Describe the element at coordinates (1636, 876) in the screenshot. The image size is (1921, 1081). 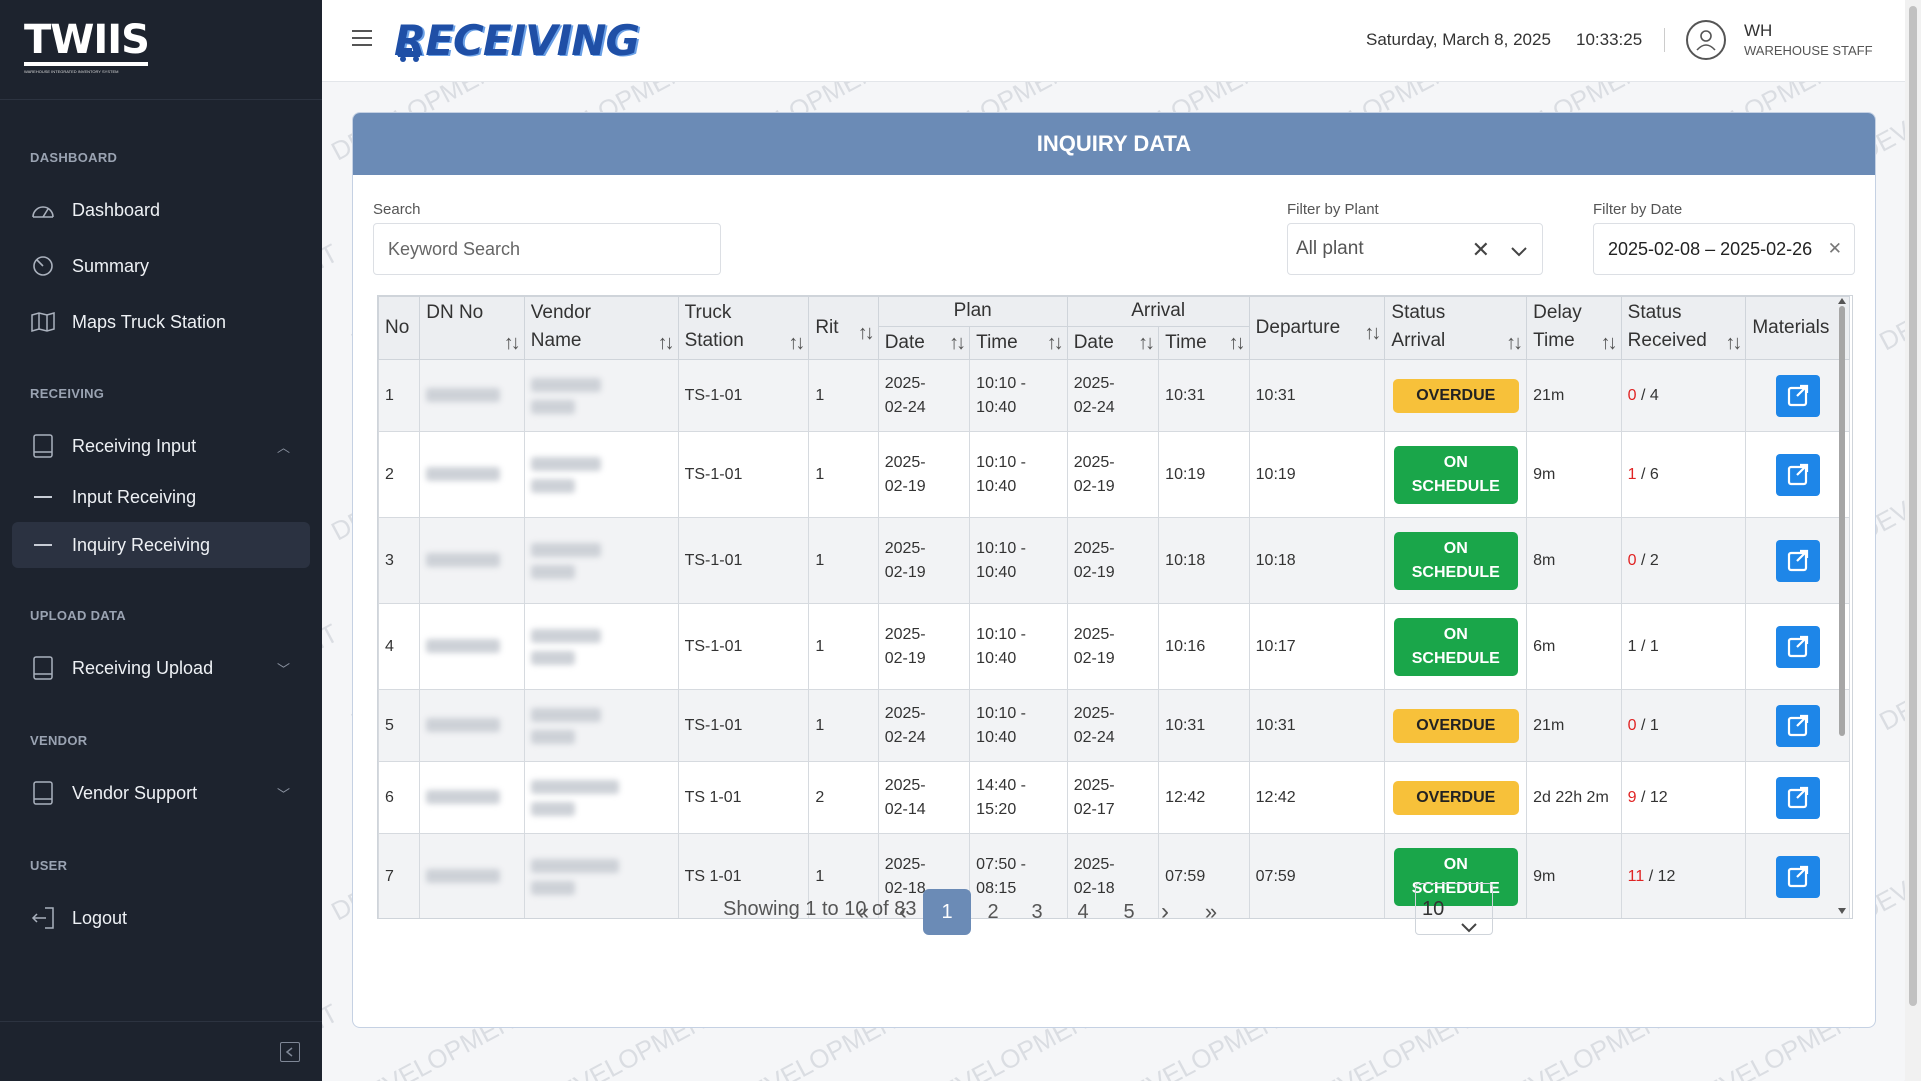
I see `received-count: 11` at that location.